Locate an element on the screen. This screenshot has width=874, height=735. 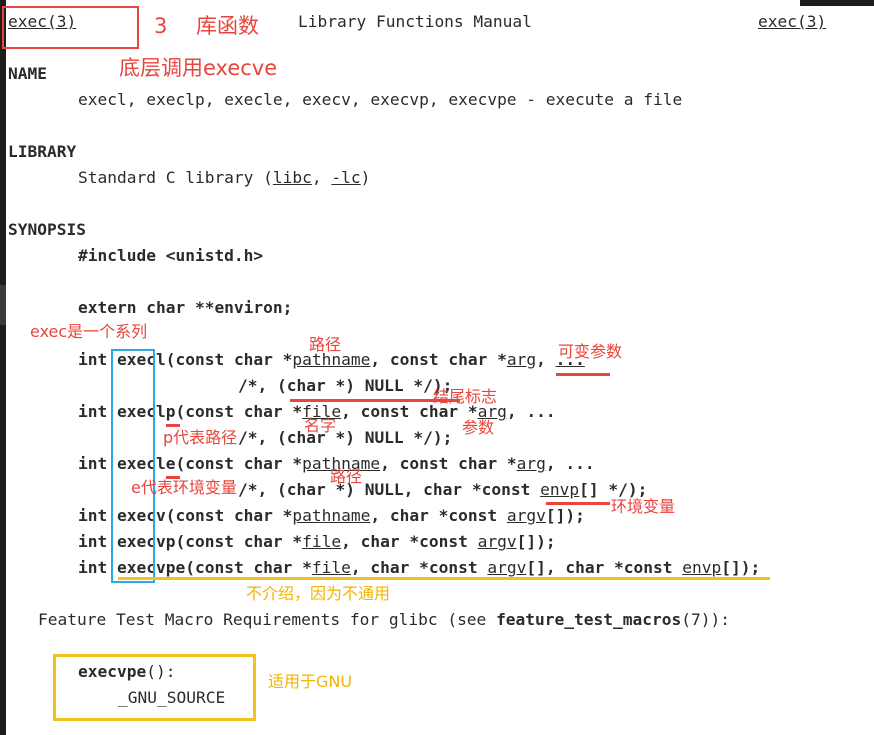
synopsis-execl-cont: /*, (char *) NULL */); is located at coordinates (345, 385).